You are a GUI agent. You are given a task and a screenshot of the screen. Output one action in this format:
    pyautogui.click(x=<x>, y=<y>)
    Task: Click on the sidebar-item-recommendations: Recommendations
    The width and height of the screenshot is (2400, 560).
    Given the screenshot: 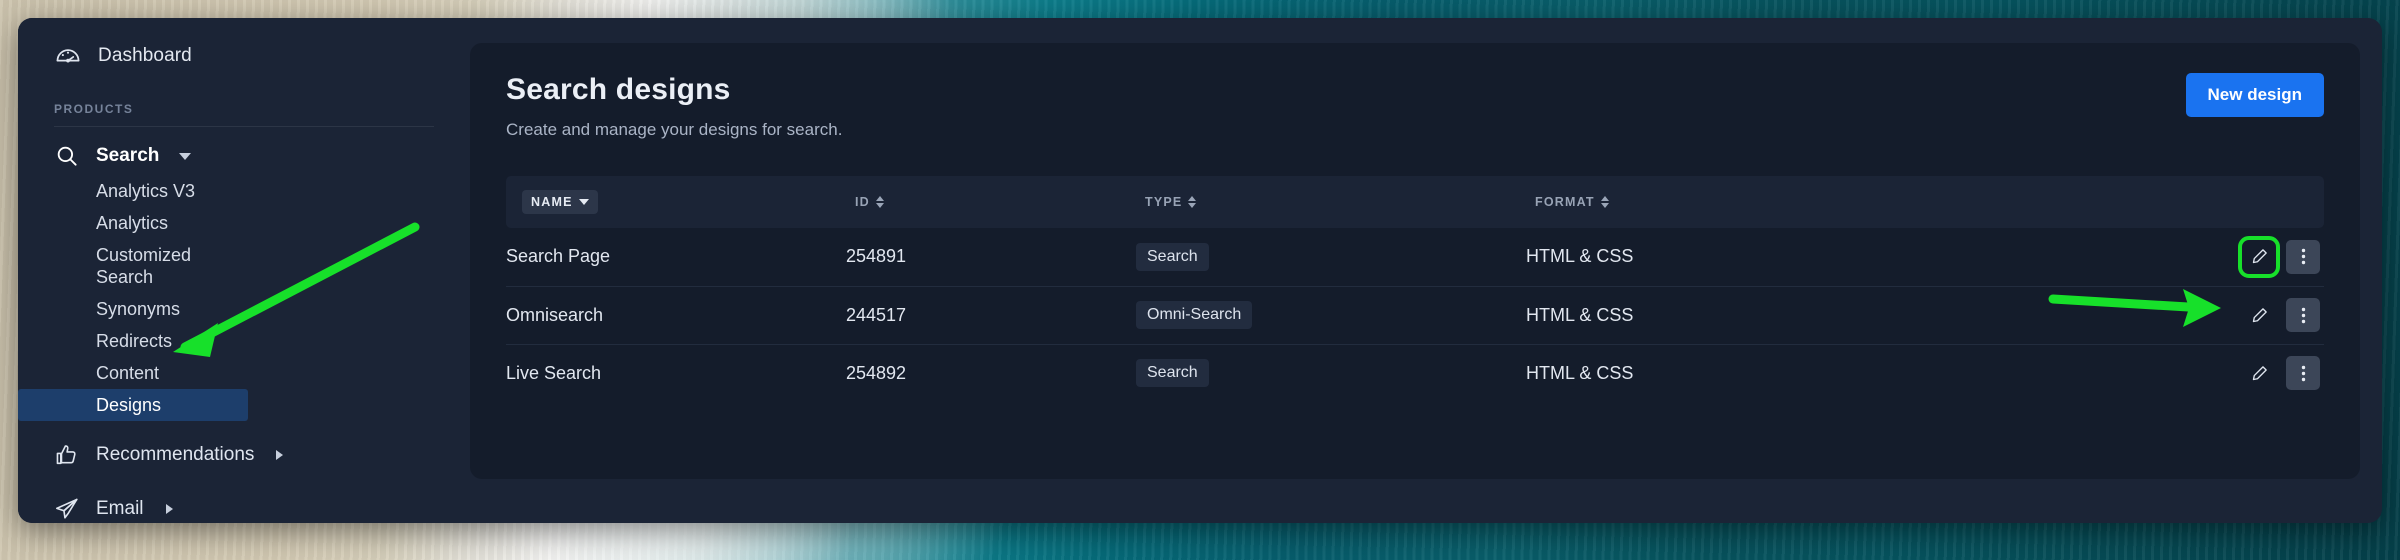 What is the action you would take?
    pyautogui.click(x=244, y=455)
    